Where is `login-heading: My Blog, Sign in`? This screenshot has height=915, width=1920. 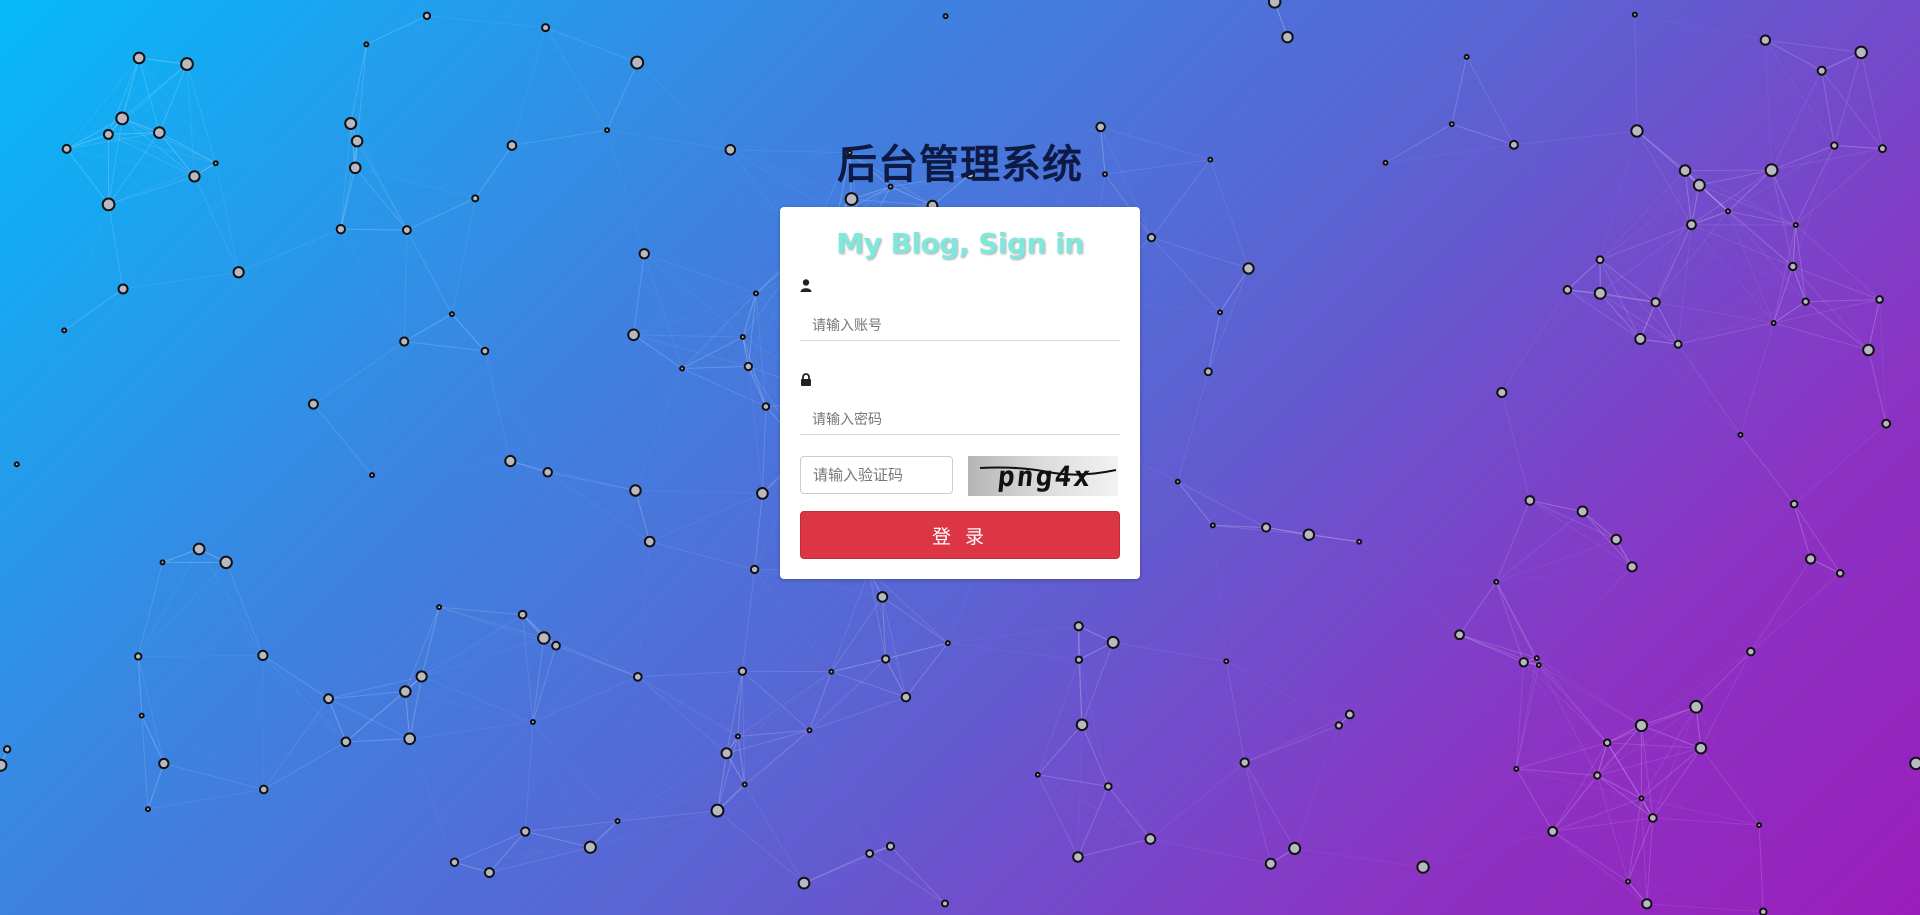 login-heading: My Blog, Sign in is located at coordinates (960, 243).